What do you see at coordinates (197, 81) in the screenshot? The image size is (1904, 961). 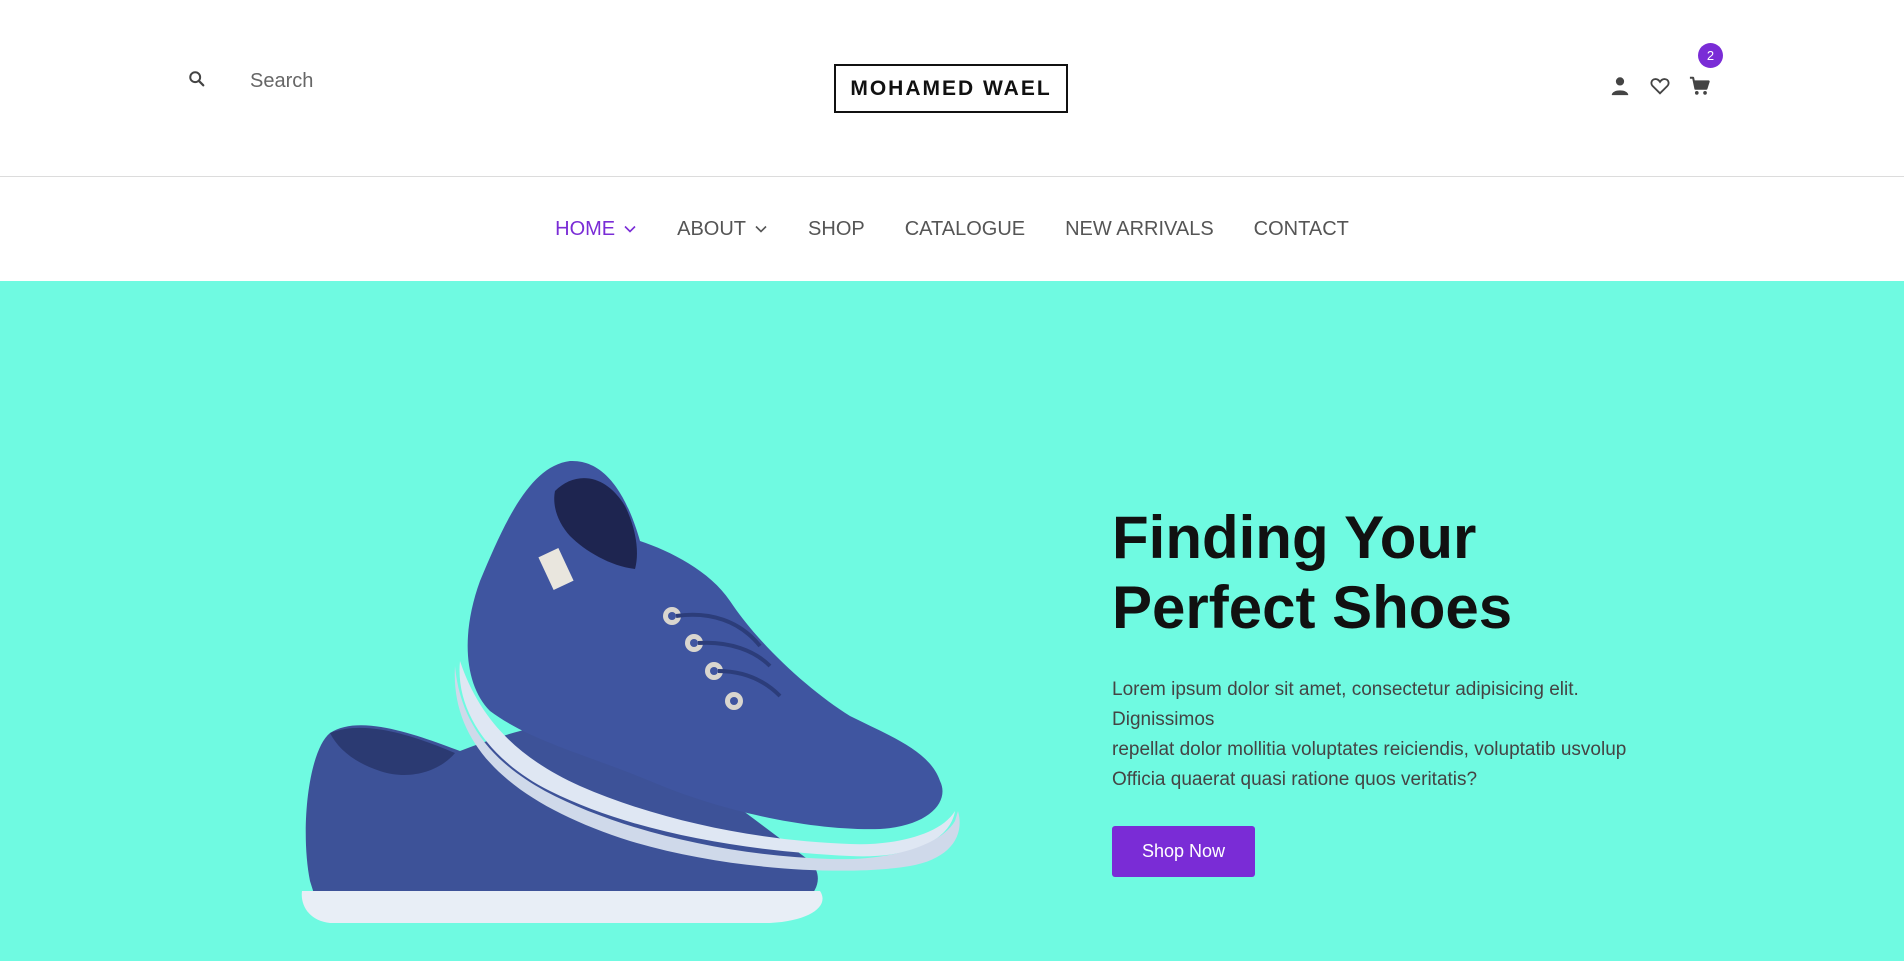 I see `search-icon` at bounding box center [197, 81].